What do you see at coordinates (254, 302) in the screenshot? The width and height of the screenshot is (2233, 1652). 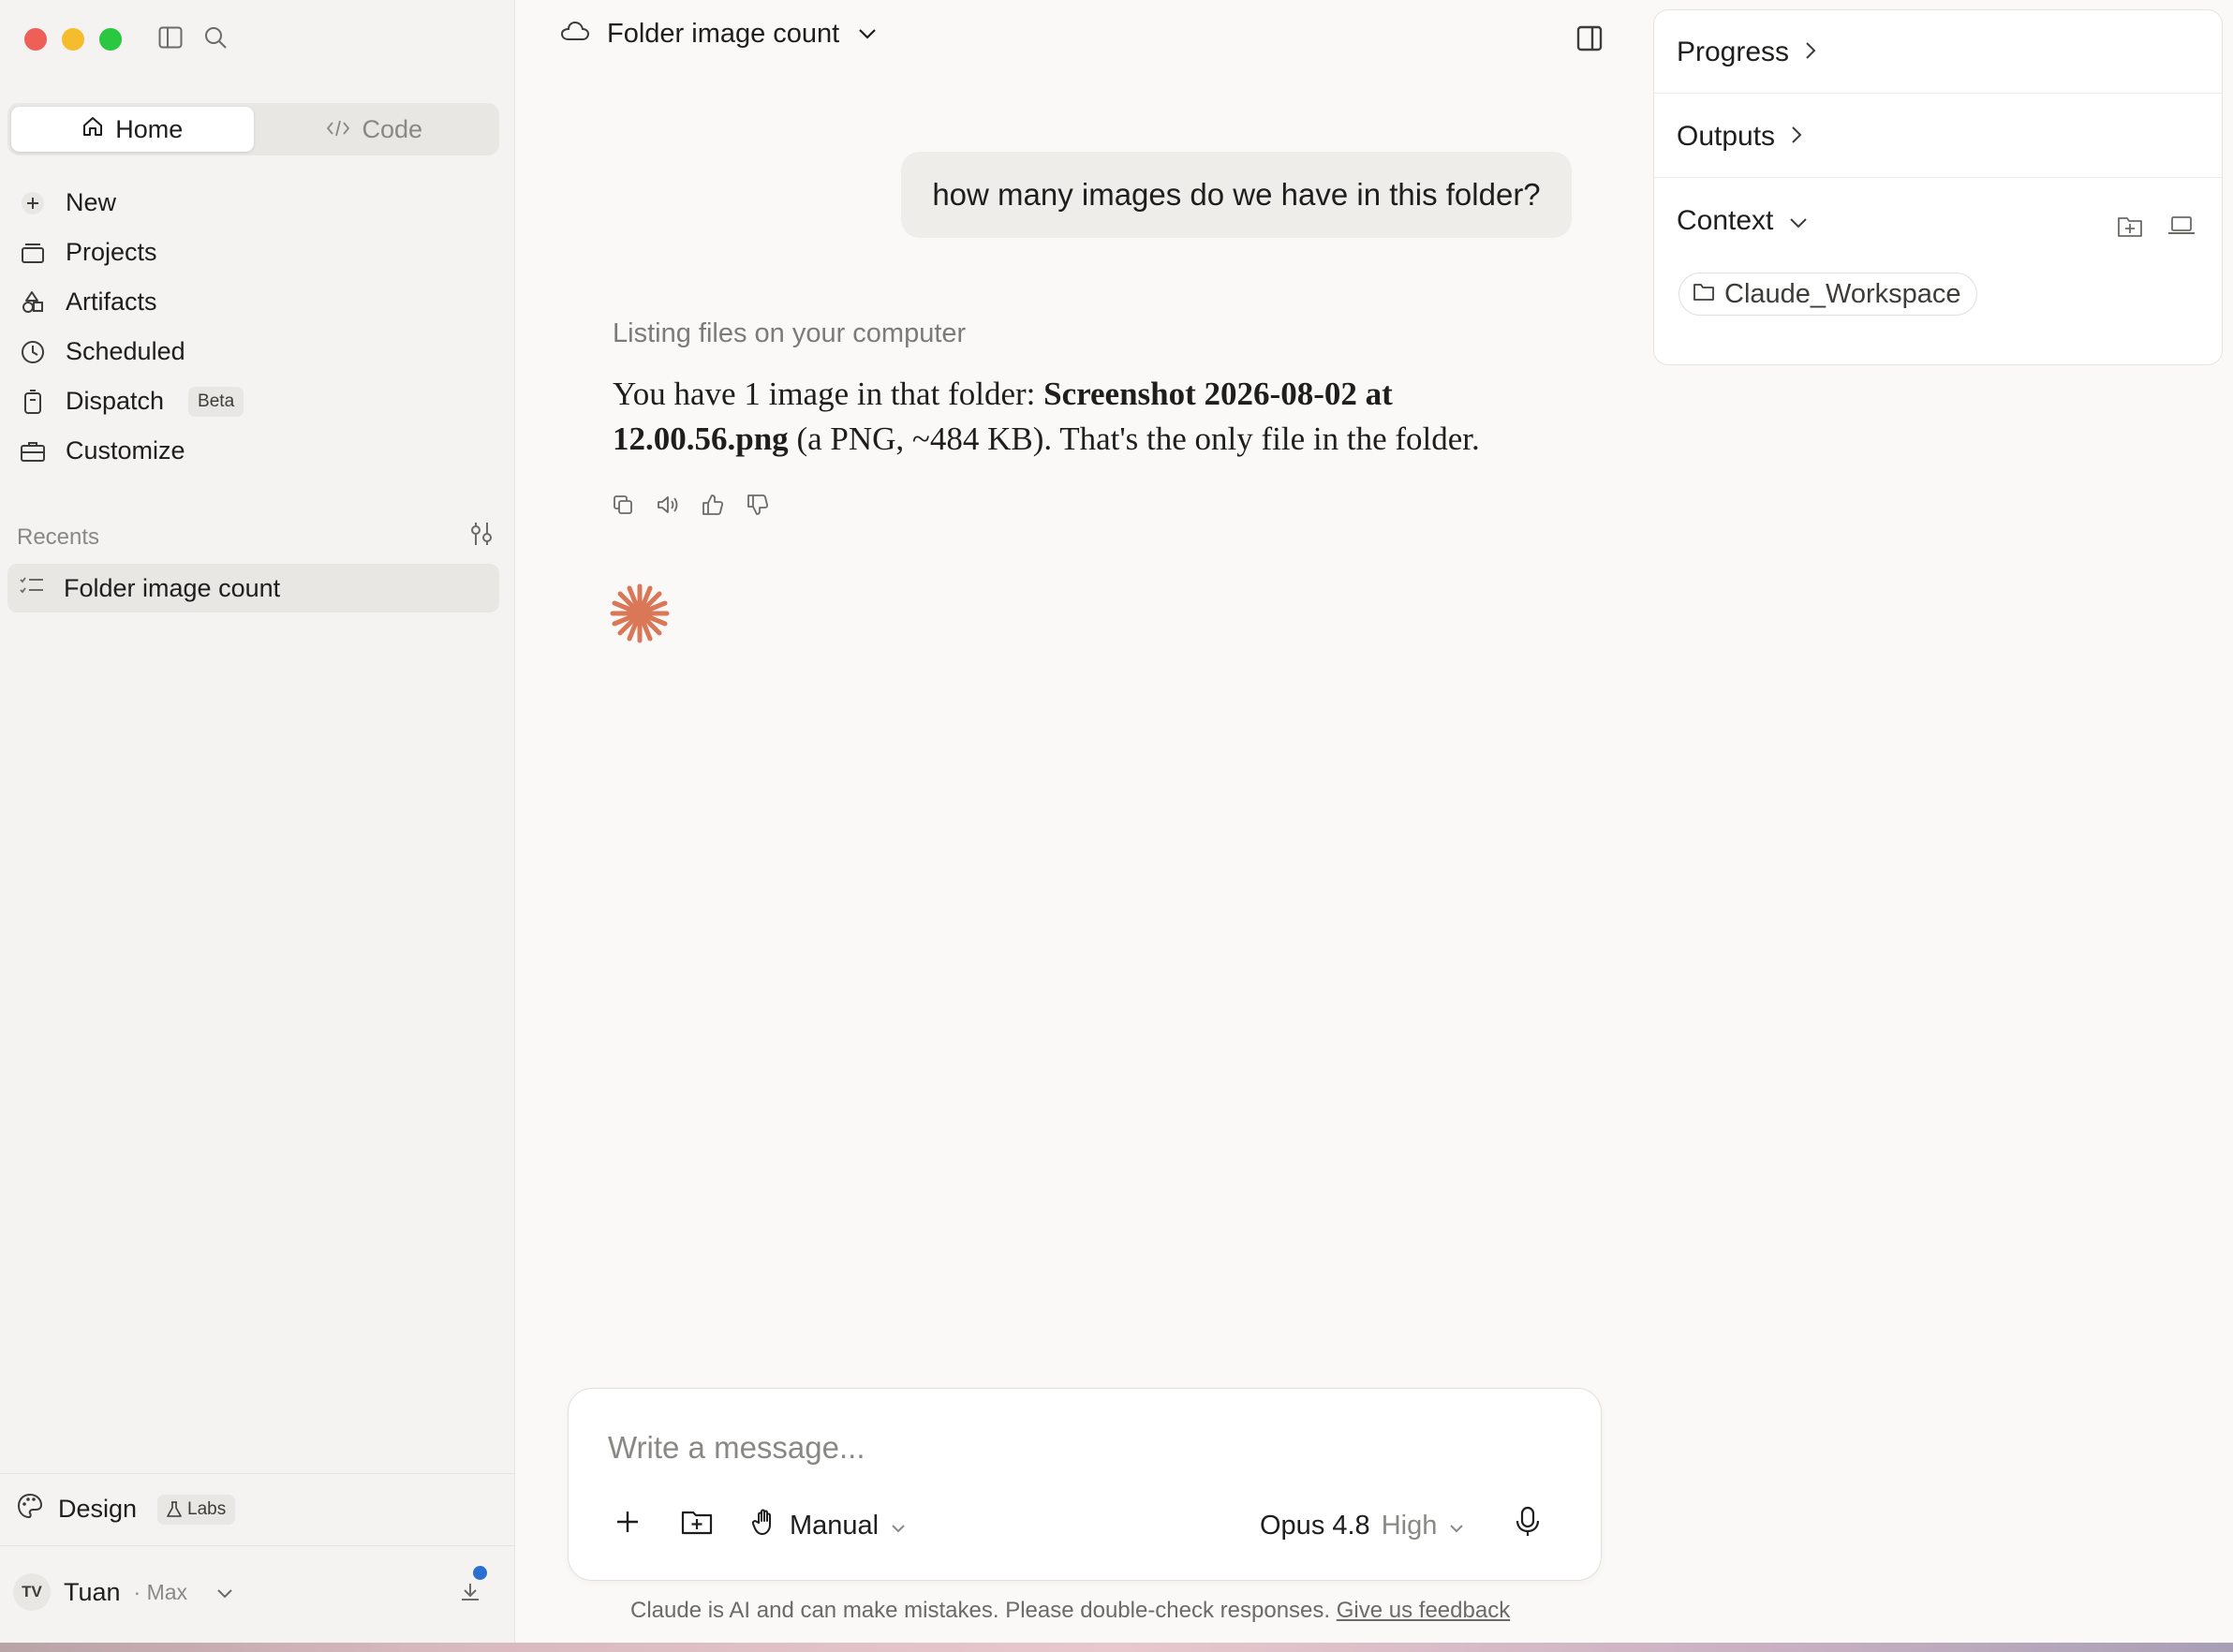 I see `sidebar-item-artifacts: Artifacts` at bounding box center [254, 302].